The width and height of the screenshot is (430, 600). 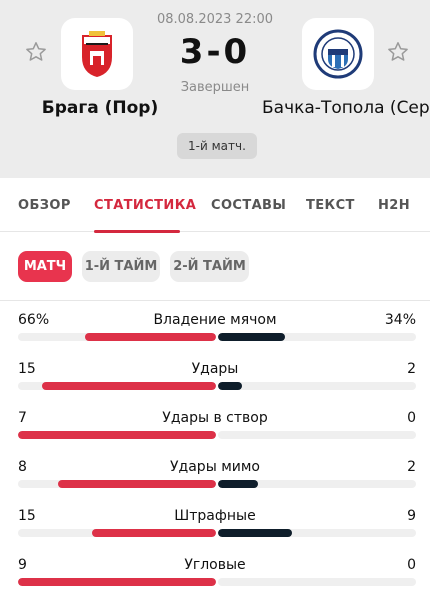 I want to click on stat-row: 8 Удары мимо 2, so click(x=215, y=479).